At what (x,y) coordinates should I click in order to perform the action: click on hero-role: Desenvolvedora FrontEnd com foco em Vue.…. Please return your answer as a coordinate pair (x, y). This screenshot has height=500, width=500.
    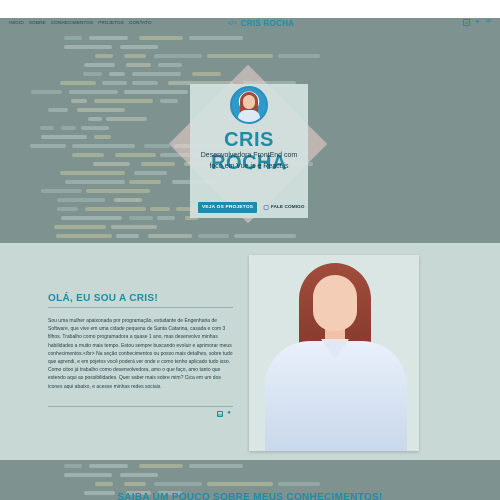
    Looking at the image, I should click on (249, 161).